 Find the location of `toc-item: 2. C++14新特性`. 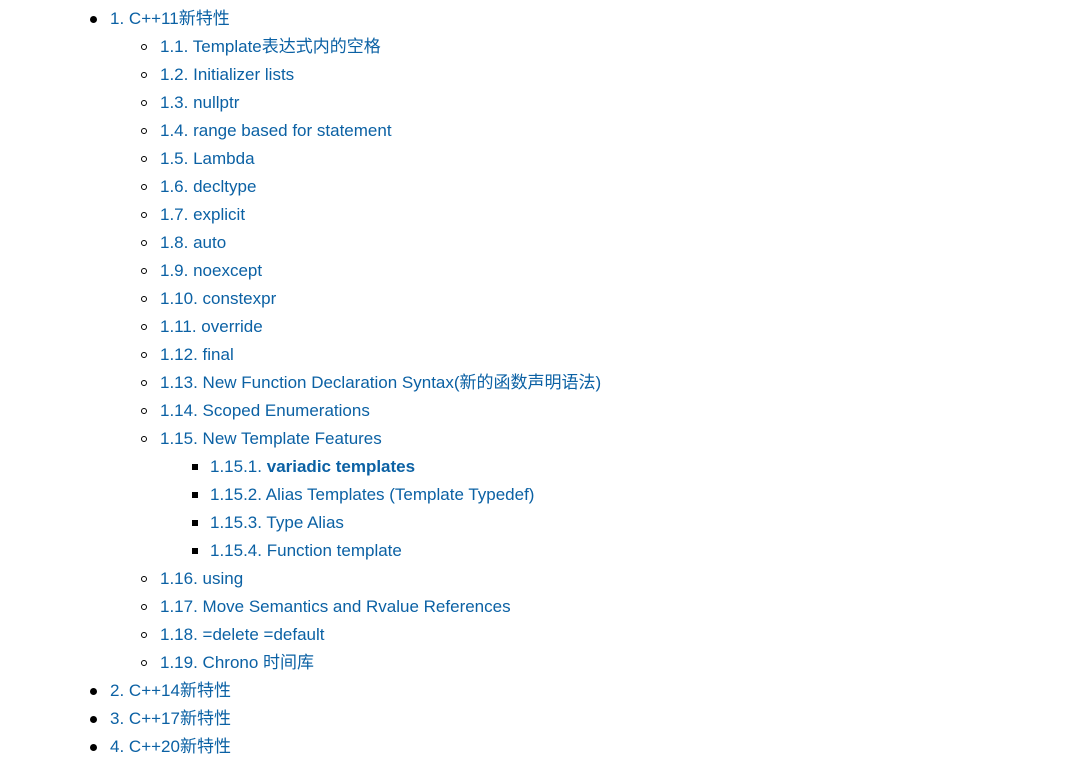

toc-item: 2. C++14新特性 is located at coordinates (540, 691).